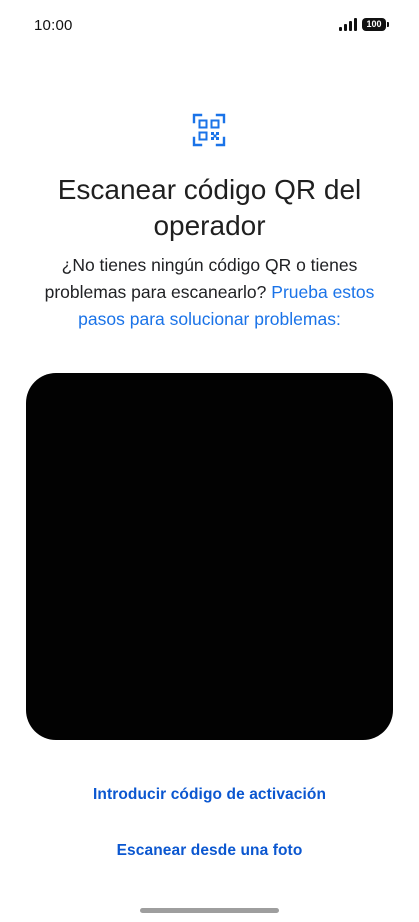 The image size is (419, 922). What do you see at coordinates (375, 24) in the screenshot?
I see `battery-icon: 100` at bounding box center [375, 24].